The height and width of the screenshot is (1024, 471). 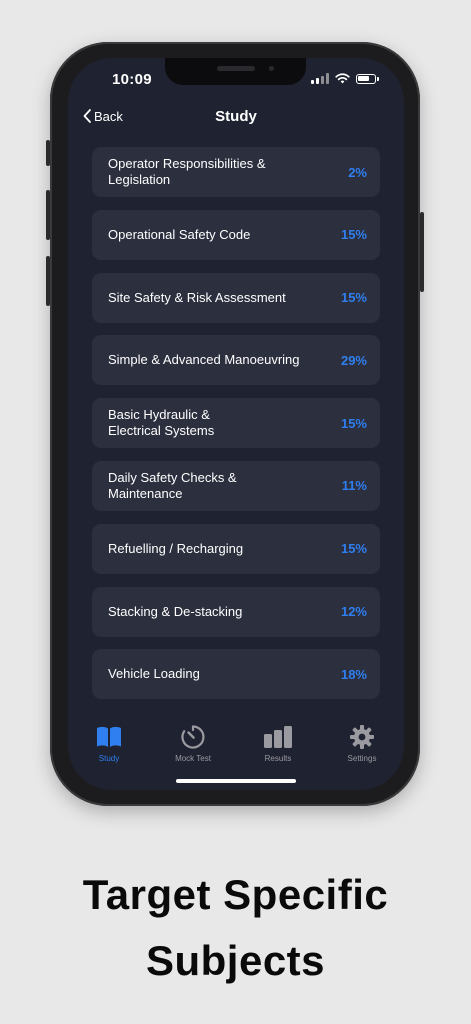 What do you see at coordinates (193, 758) in the screenshot?
I see `tab-label: Mock Test` at bounding box center [193, 758].